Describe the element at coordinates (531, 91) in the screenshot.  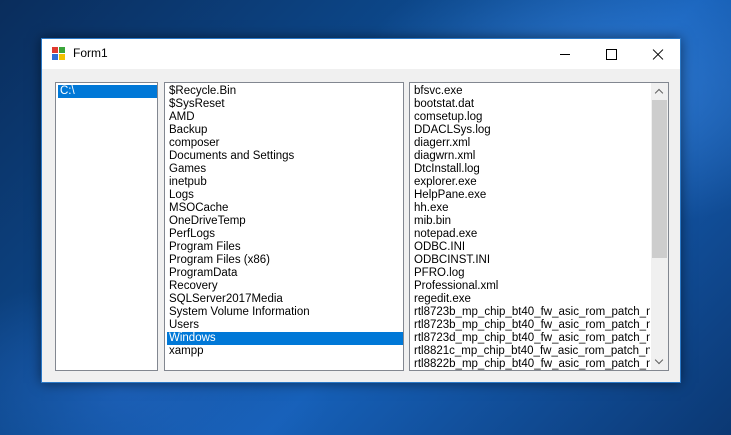
I see `list-item: bfsvc.exe` at that location.